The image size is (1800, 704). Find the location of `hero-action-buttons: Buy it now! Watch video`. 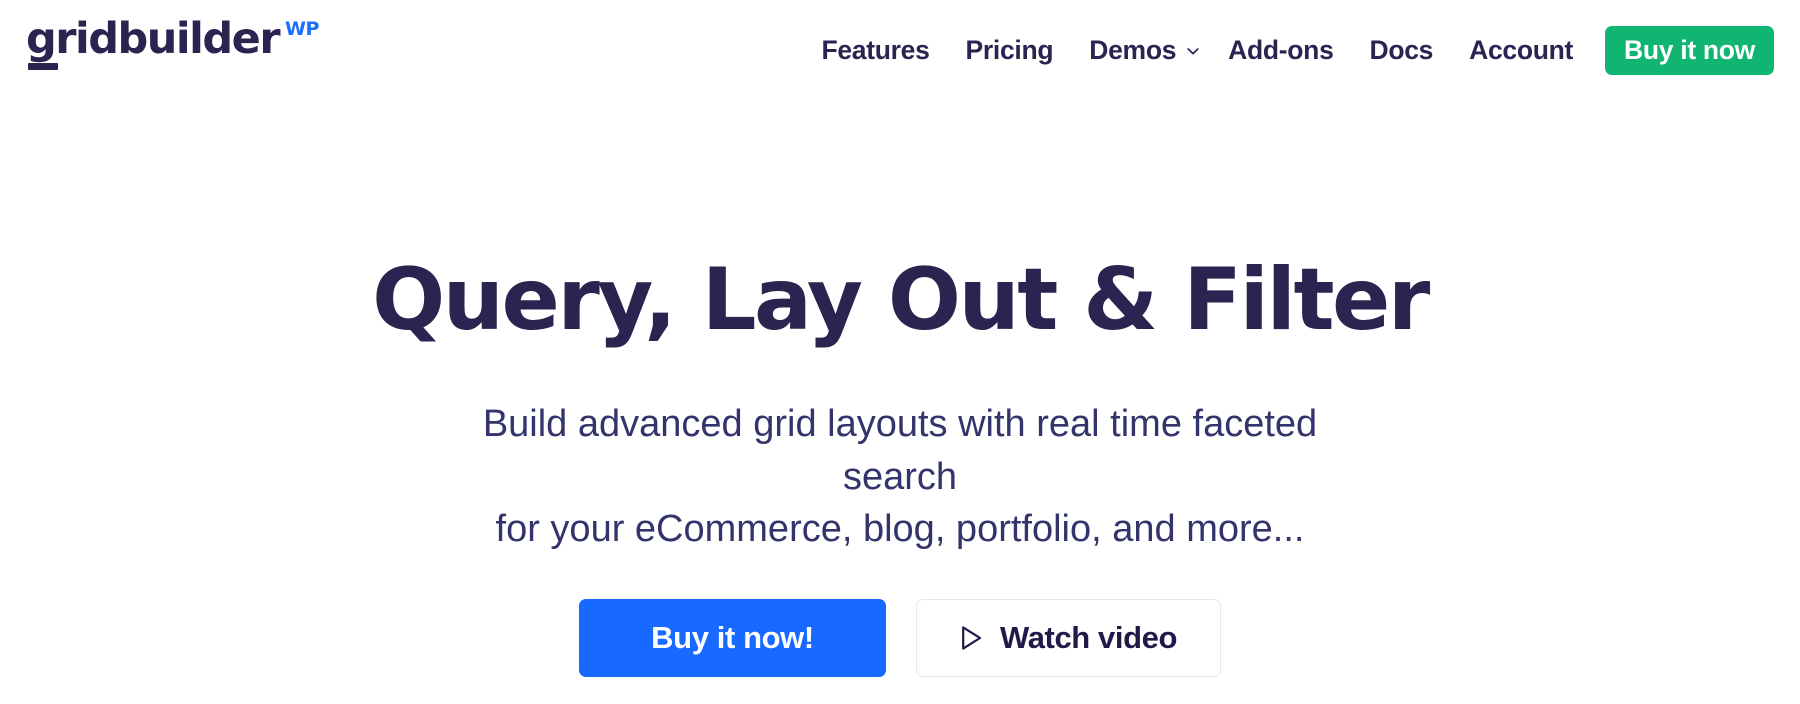

hero-action-buttons: Buy it now! Watch video is located at coordinates (900, 638).